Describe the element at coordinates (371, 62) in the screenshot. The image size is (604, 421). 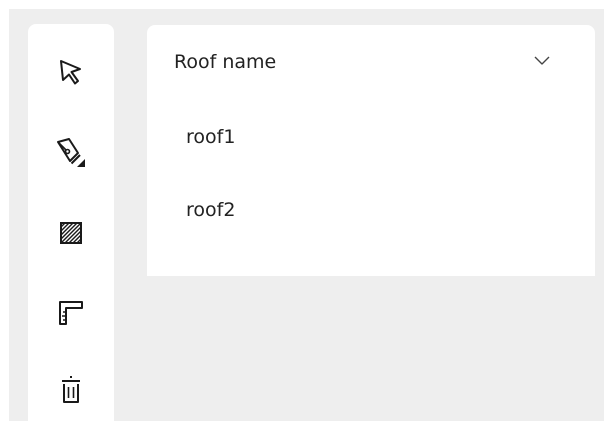
I see `roof-name-dropdown-toggle: Roof name` at that location.